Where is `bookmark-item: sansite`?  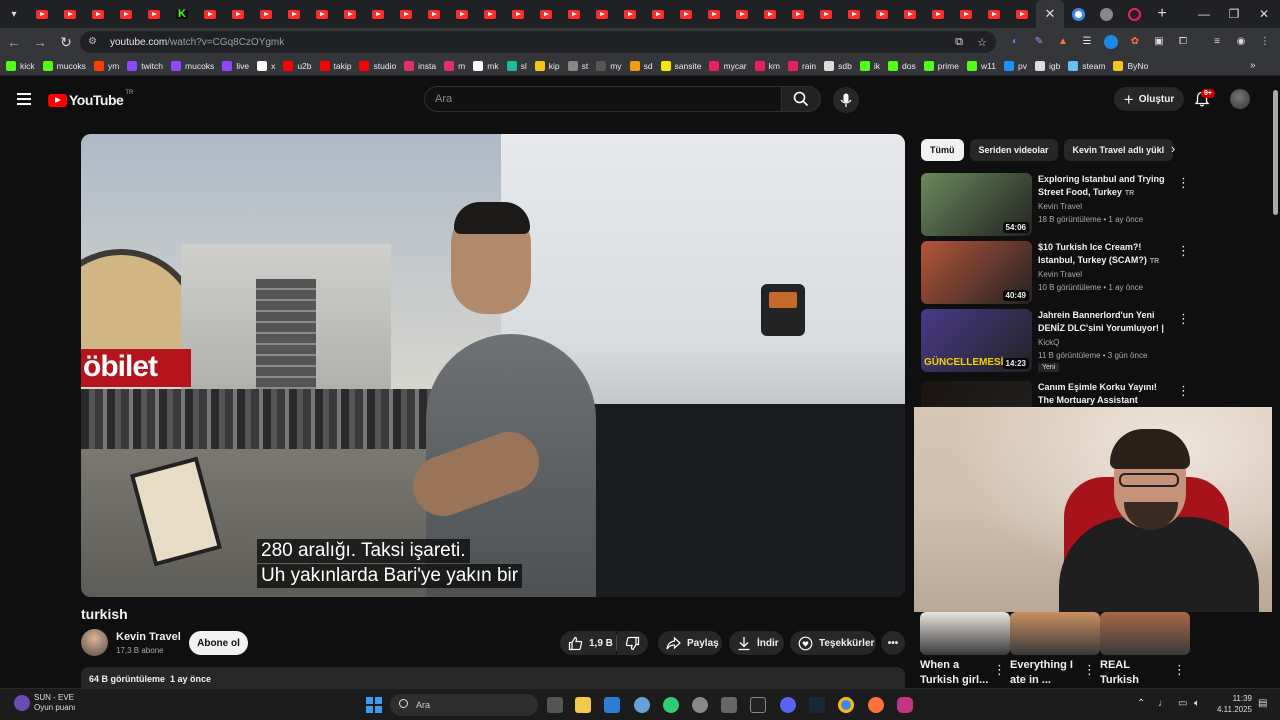 bookmark-item: sansite is located at coordinates (680, 65).